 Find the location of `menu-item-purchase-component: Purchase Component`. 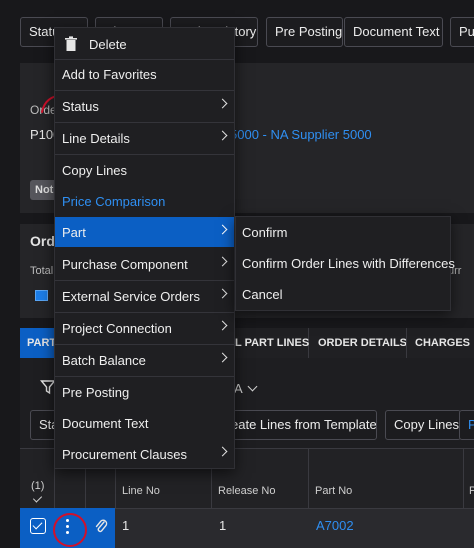

menu-item-purchase-component: Purchase Component is located at coordinates (144, 264).